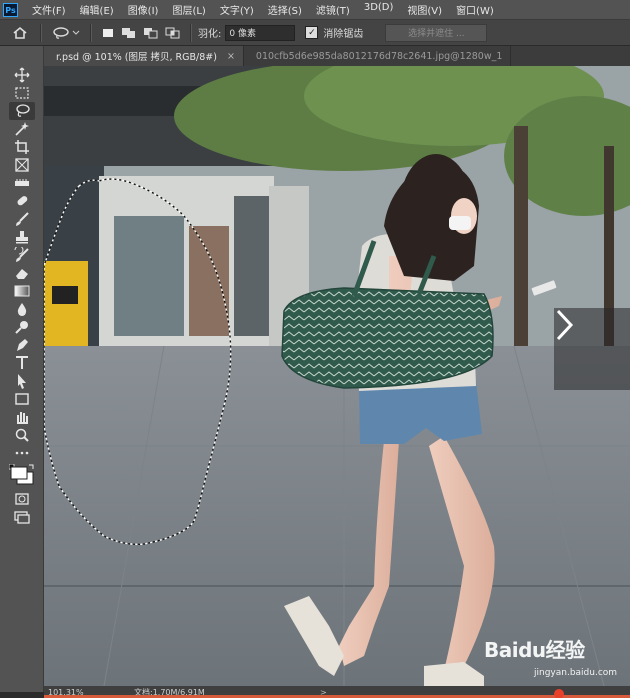 The height and width of the screenshot is (698, 630). I want to click on frame-icon, so click(22, 165).